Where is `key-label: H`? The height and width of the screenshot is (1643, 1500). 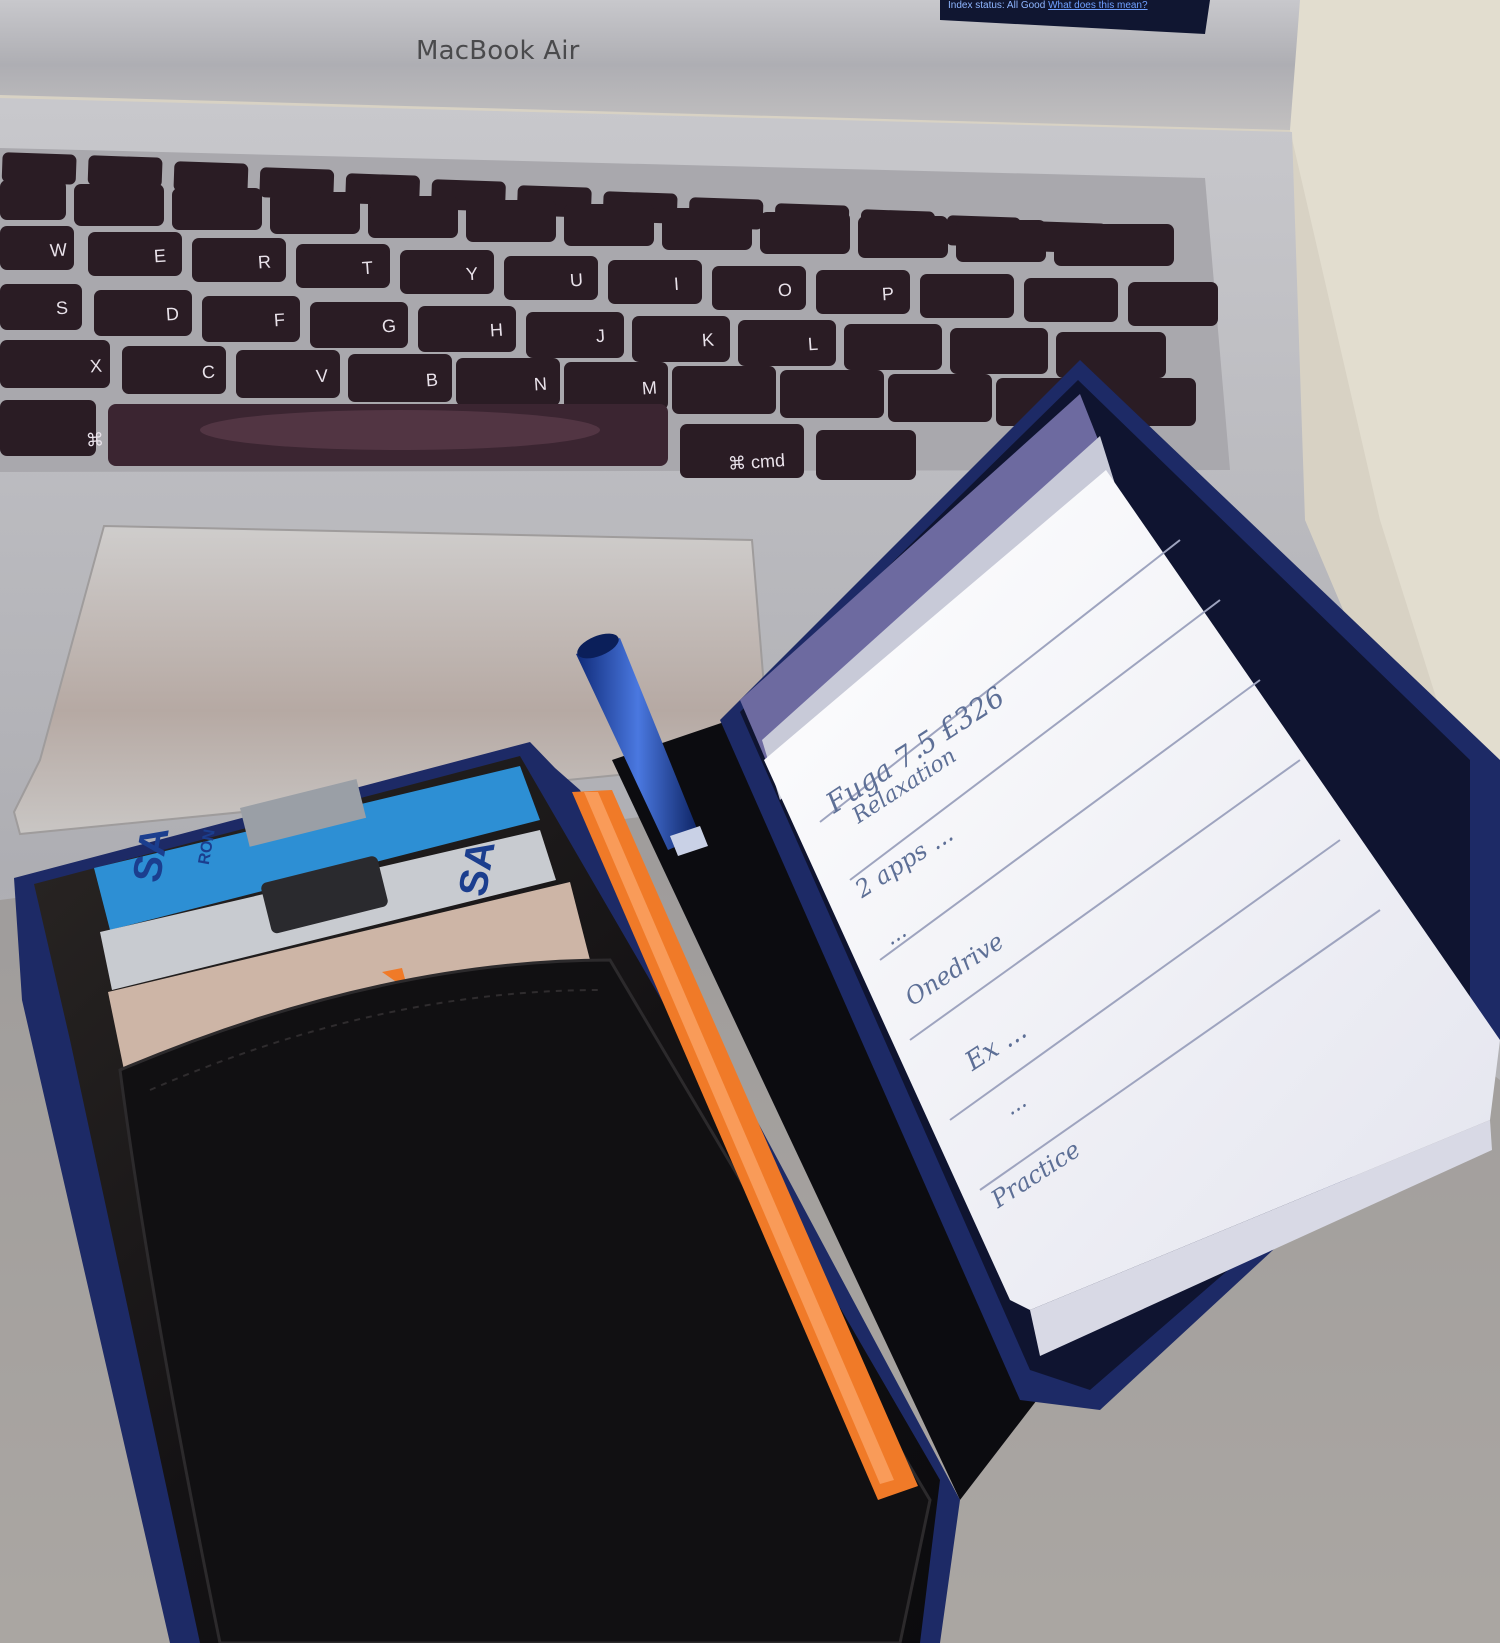 key-label: H is located at coordinates (496, 331).